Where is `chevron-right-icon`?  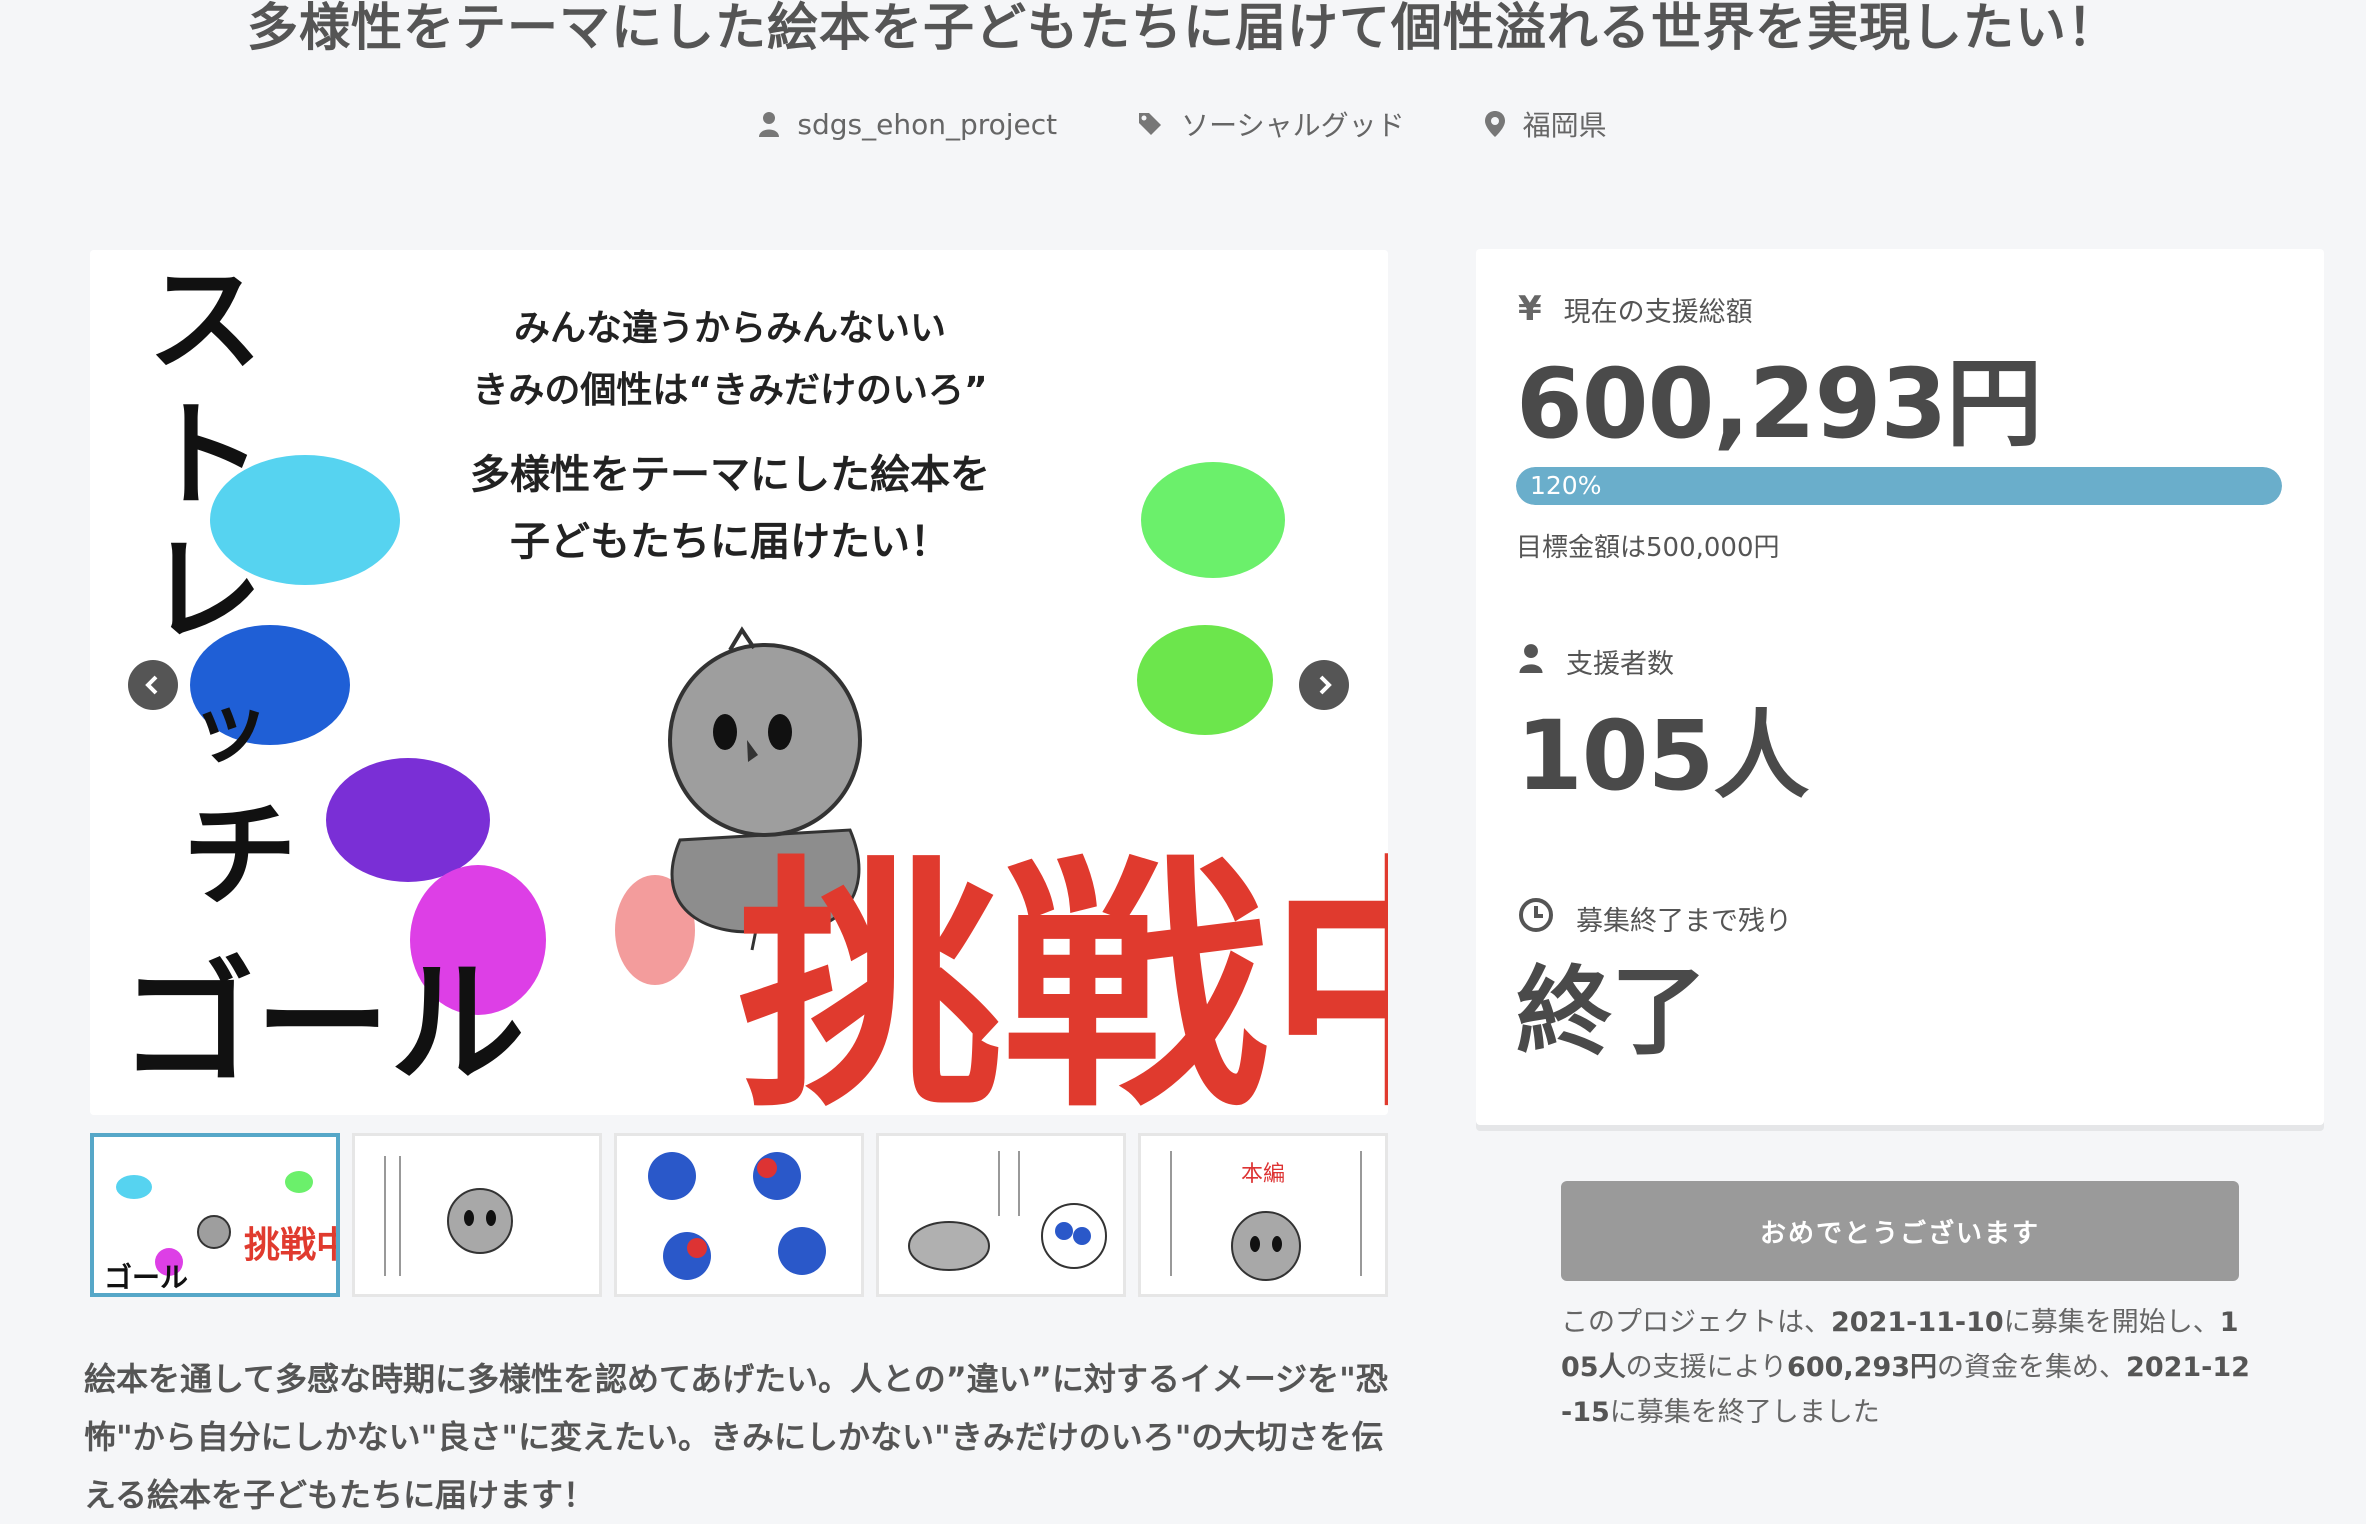 chevron-right-icon is located at coordinates (1325, 685).